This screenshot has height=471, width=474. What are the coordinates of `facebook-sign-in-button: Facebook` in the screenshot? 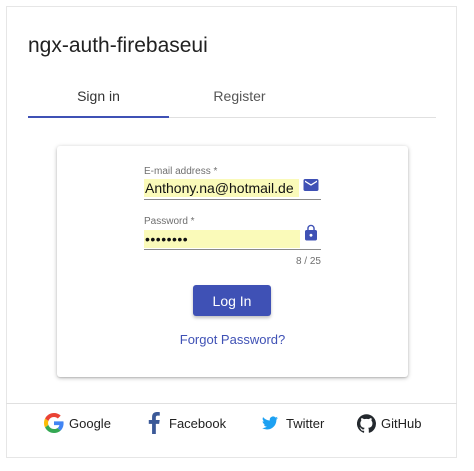 It's located at (186, 423).